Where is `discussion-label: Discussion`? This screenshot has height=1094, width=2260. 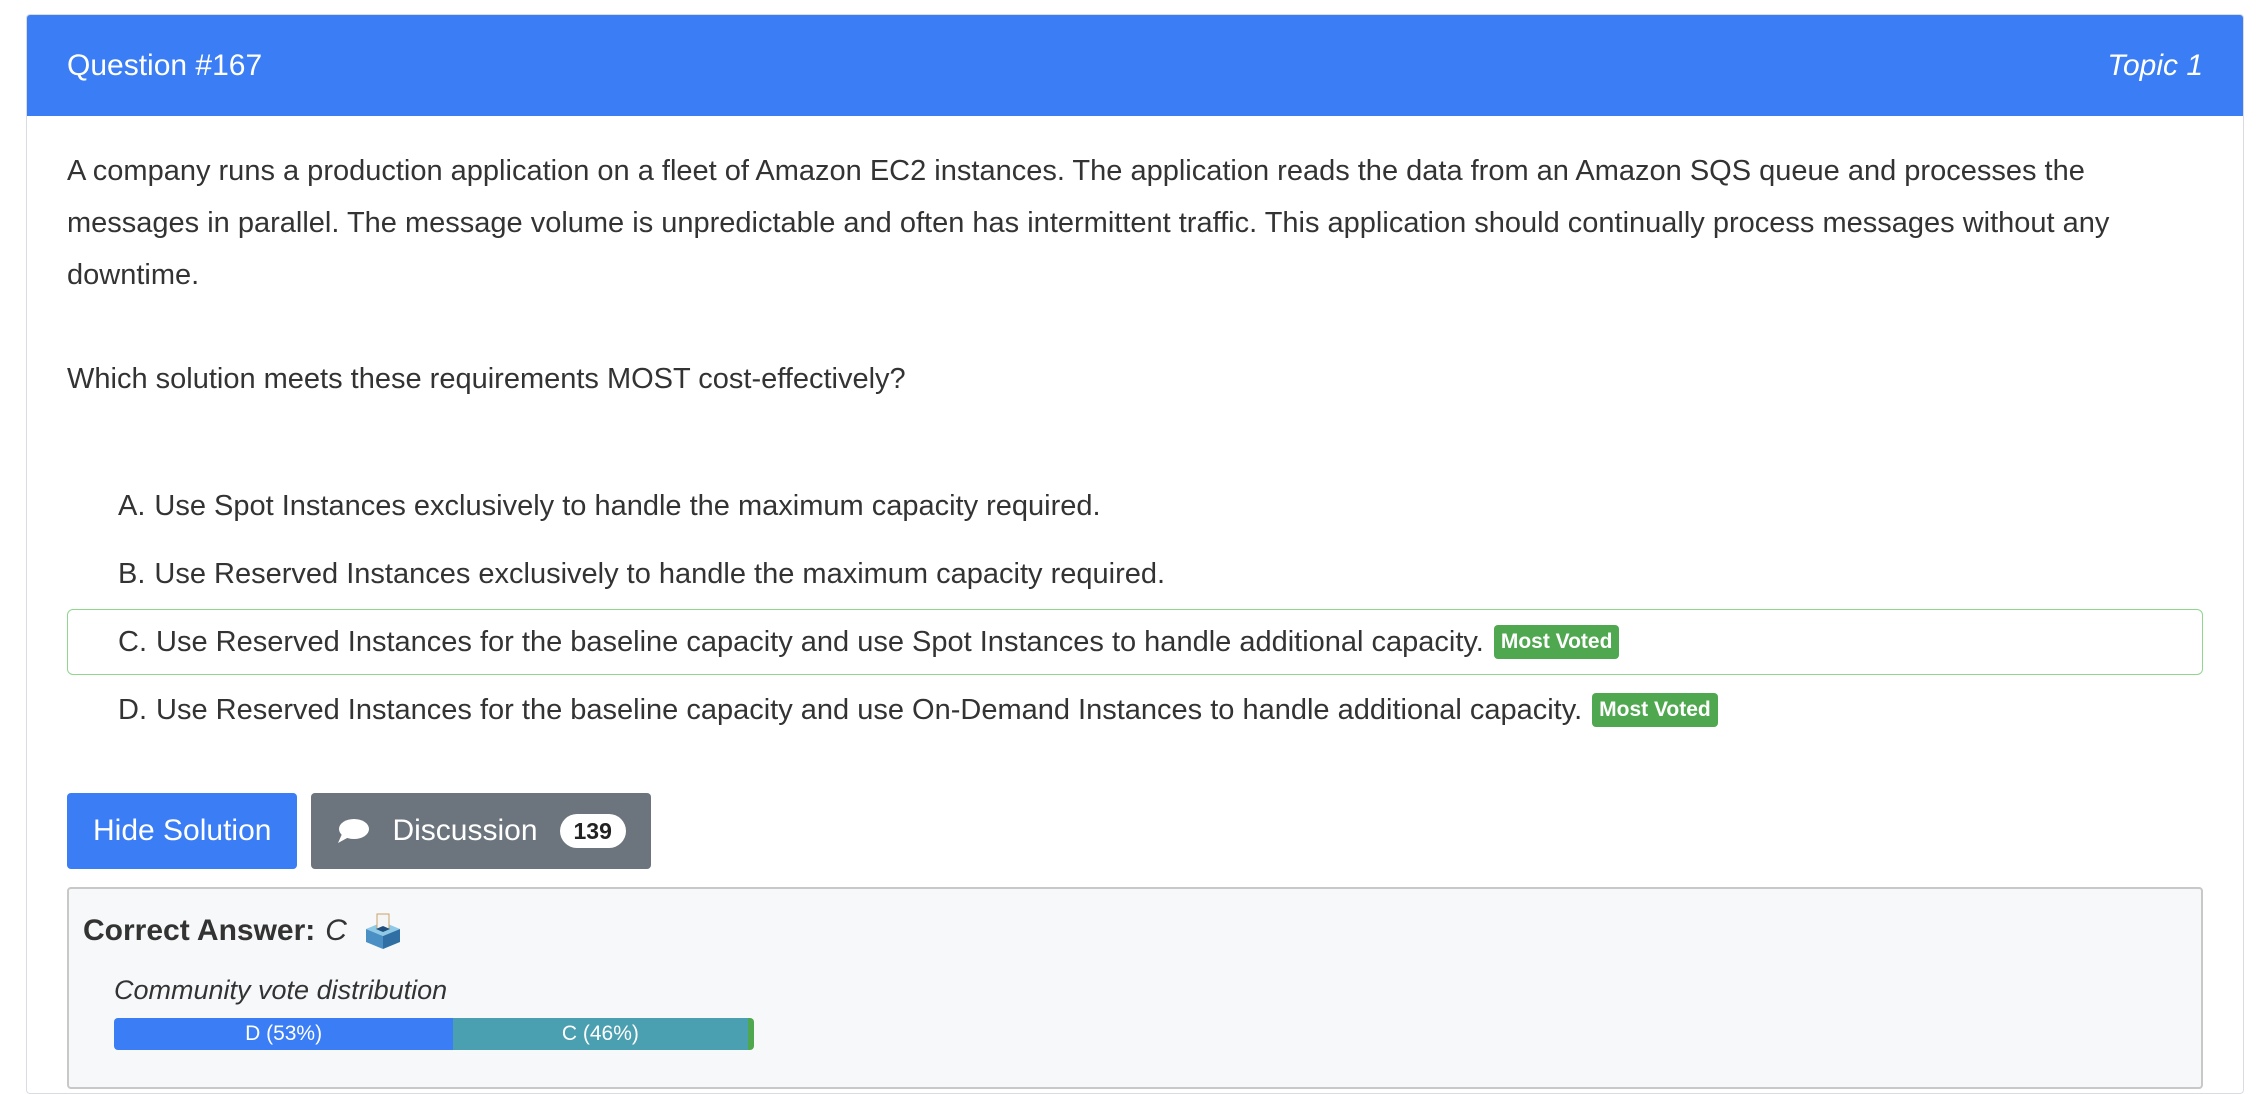
discussion-label: Discussion is located at coordinates (465, 830).